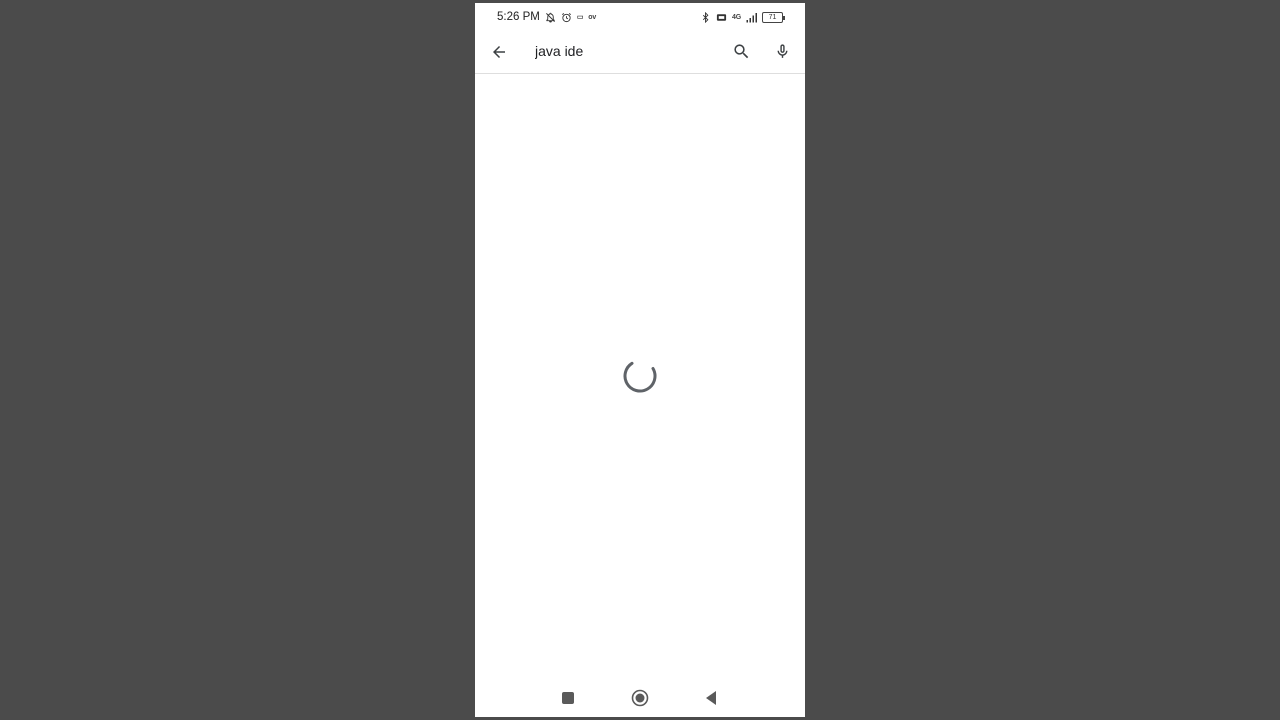 The height and width of the screenshot is (720, 1280). Describe the element at coordinates (711, 698) in the screenshot. I see `nav-back-button` at that location.